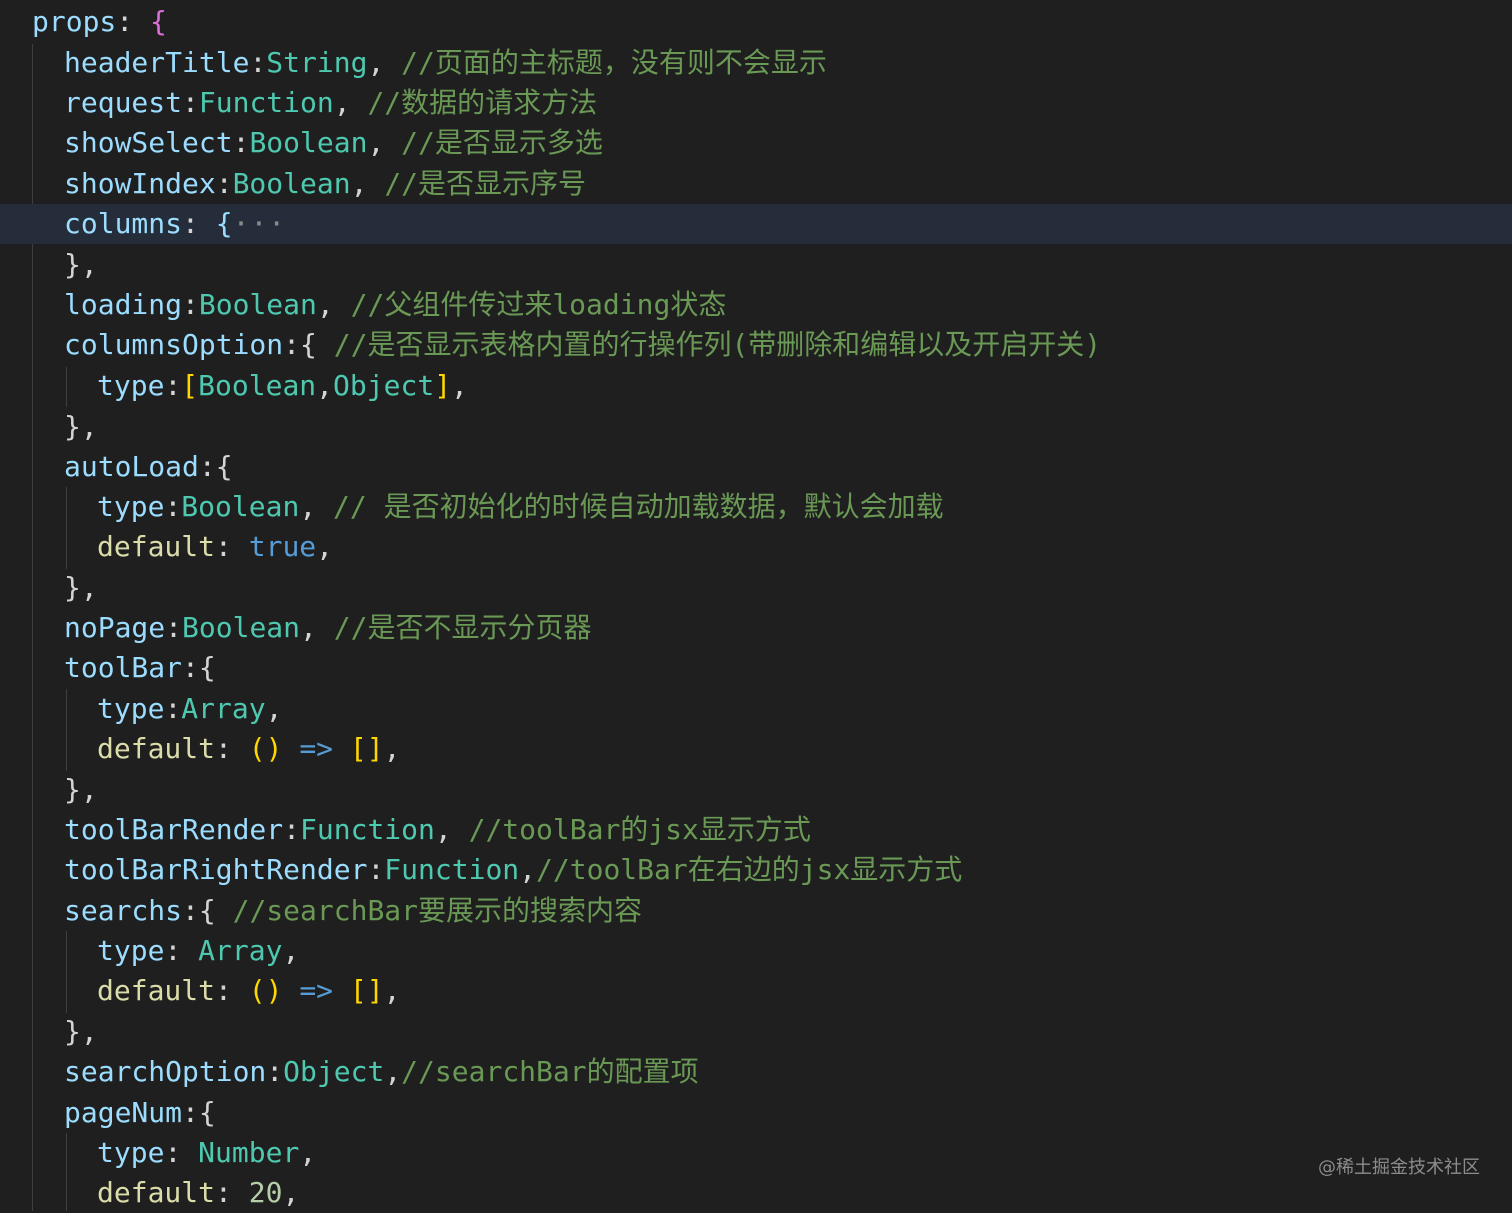 The height and width of the screenshot is (1213, 1512). What do you see at coordinates (756, 709) in the screenshot?
I see `line-toolBar-type: type:Array,` at bounding box center [756, 709].